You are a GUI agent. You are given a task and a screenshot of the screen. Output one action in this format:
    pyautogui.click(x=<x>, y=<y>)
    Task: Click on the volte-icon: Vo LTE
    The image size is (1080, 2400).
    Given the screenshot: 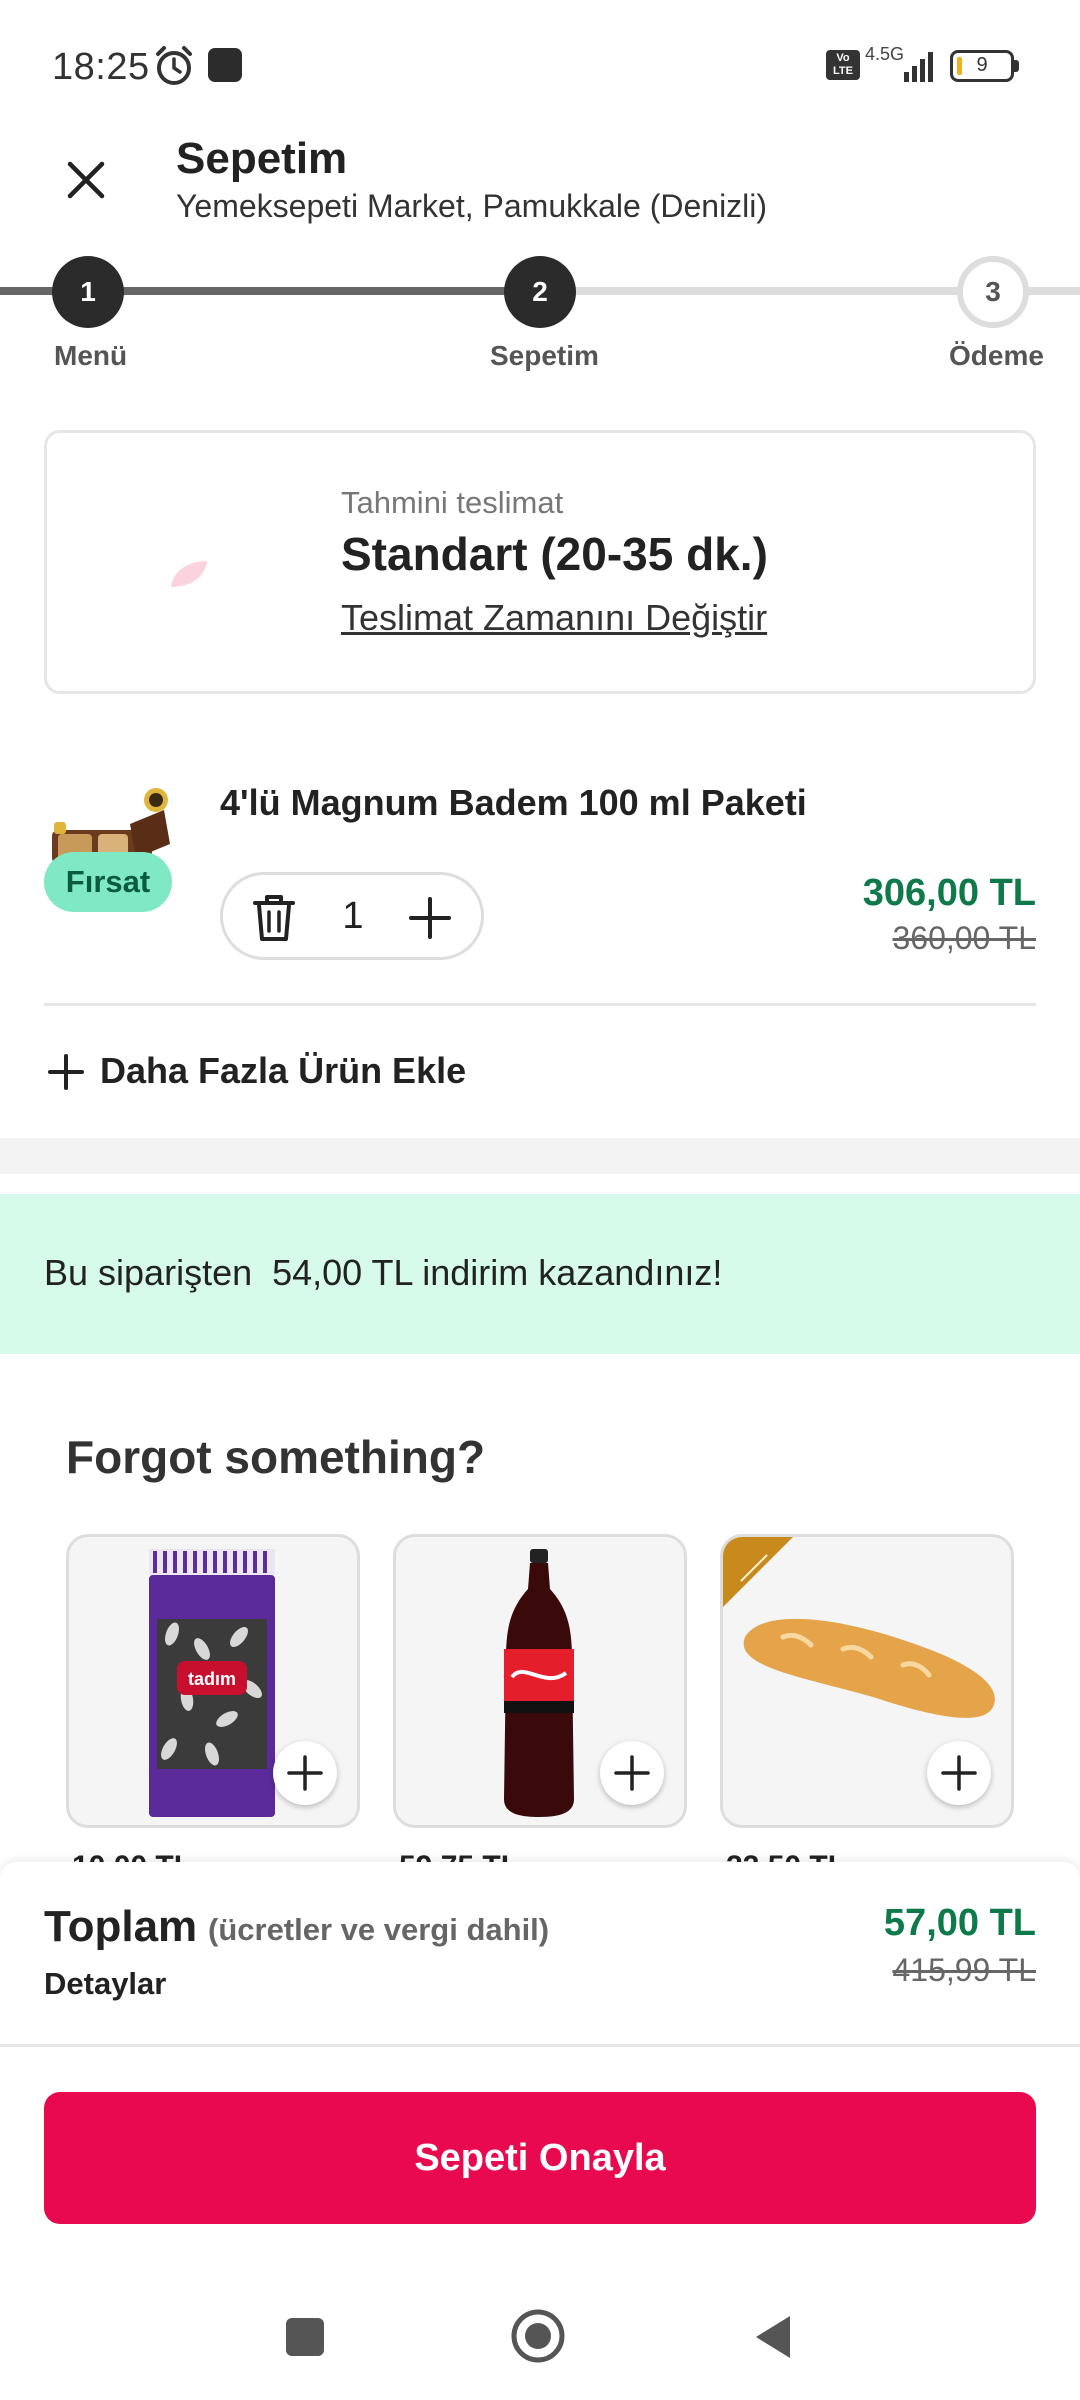 What is the action you would take?
    pyautogui.click(x=843, y=65)
    